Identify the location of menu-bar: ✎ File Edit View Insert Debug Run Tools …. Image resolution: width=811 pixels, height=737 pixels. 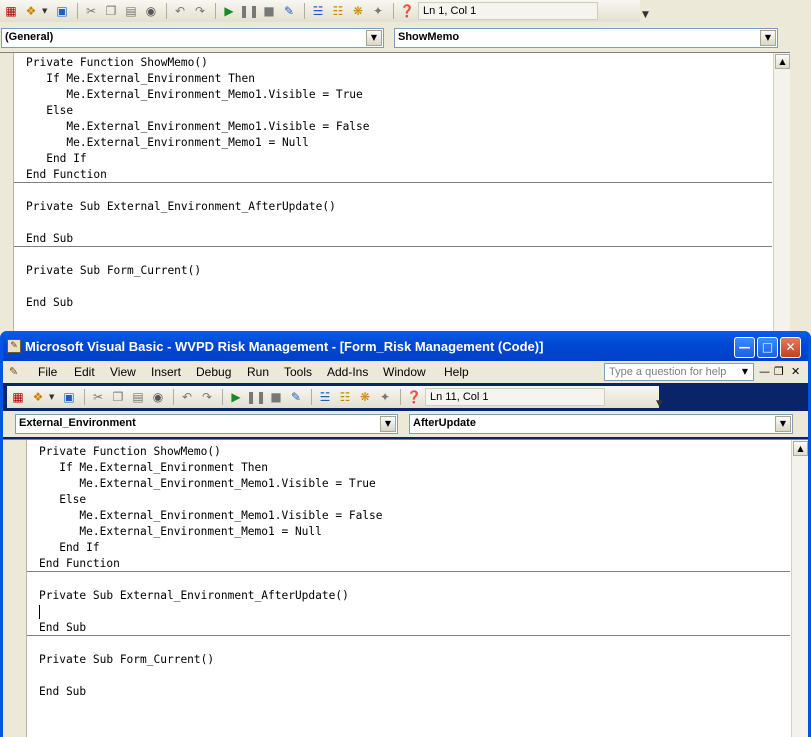
(405, 372).